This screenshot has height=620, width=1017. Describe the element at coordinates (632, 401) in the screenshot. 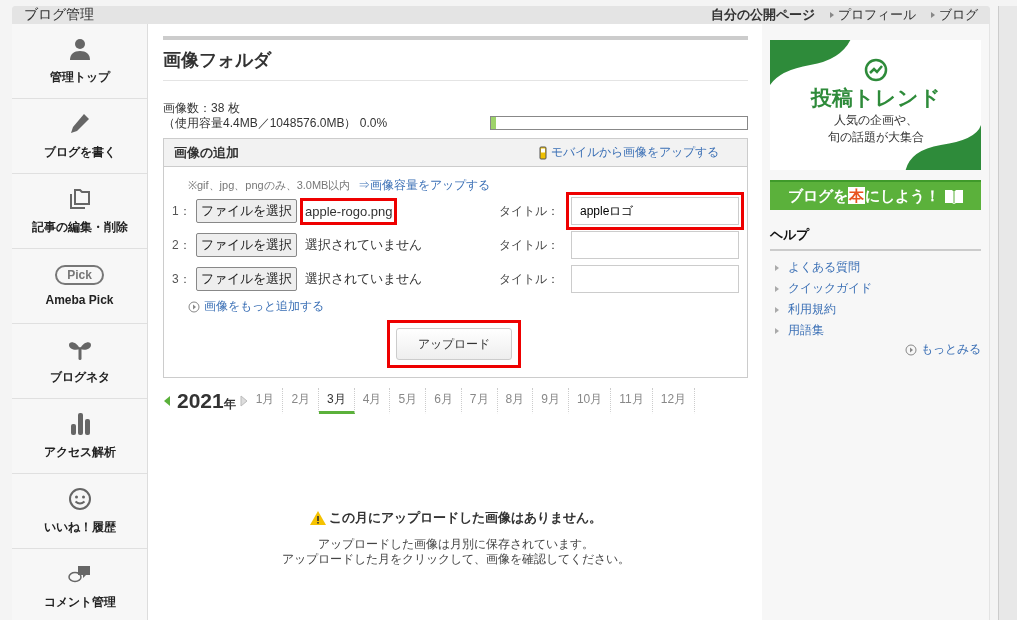

I see `month-tab: 11月` at that location.